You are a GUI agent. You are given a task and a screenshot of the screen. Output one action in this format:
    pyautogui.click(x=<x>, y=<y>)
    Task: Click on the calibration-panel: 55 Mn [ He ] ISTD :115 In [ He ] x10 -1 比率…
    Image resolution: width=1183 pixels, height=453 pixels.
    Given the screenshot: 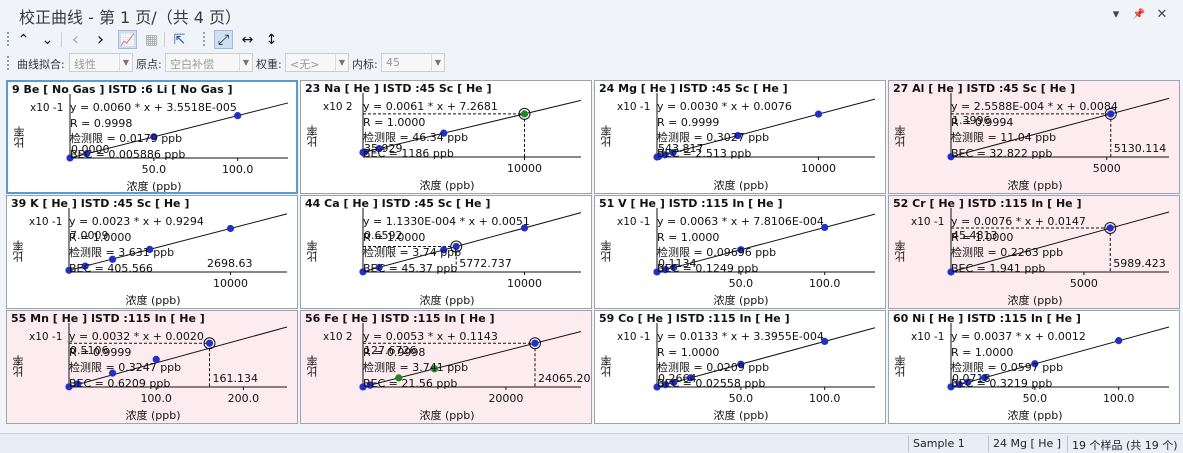 What is the action you would take?
    pyautogui.click(x=152, y=367)
    